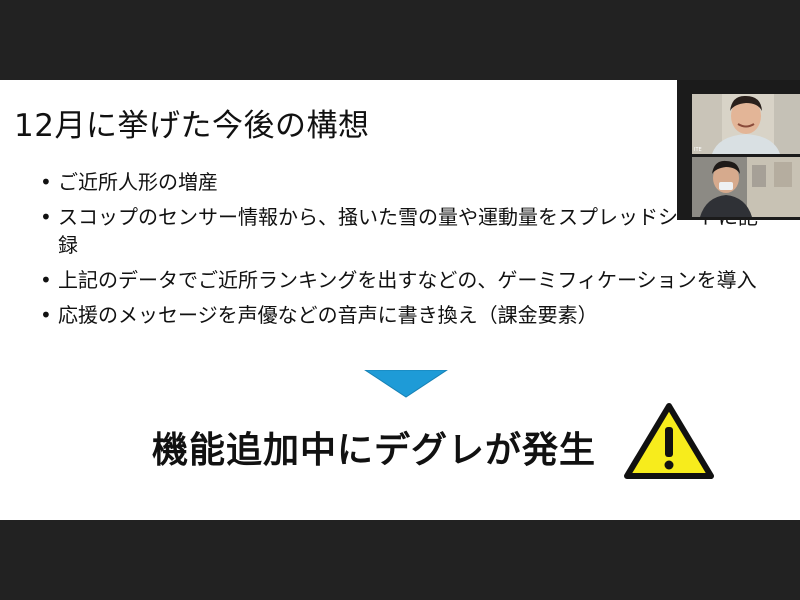 This screenshot has width=800, height=600. I want to click on bullet-item: 応援のメッセージを声優などの音声に書き換え（課金要素）, so click(403, 315).